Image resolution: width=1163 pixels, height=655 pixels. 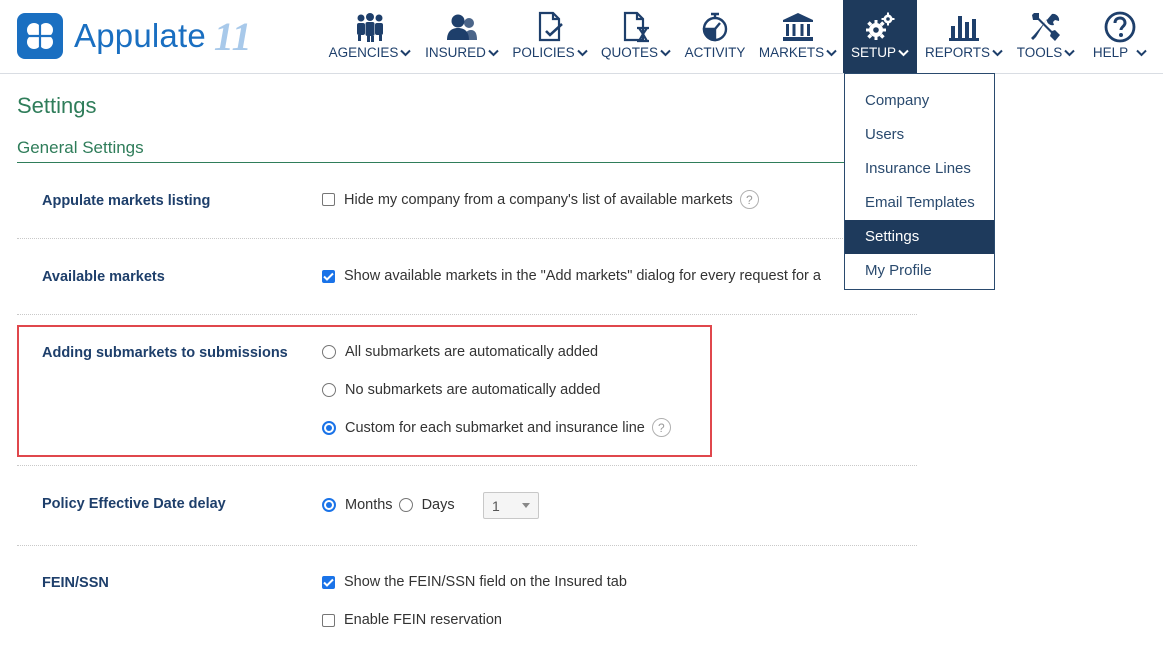 I want to click on nav-tools-label: TOOLS, so click(x=1039, y=52).